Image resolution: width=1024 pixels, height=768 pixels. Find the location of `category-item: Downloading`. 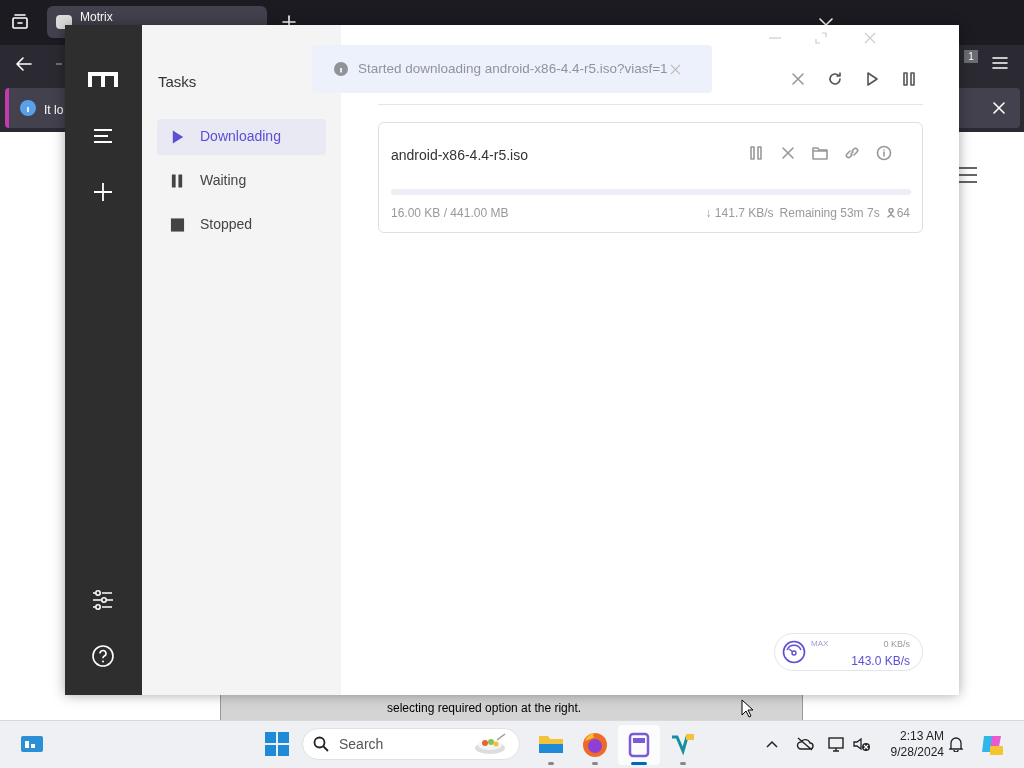

category-item: Downloading is located at coordinates (241, 136).